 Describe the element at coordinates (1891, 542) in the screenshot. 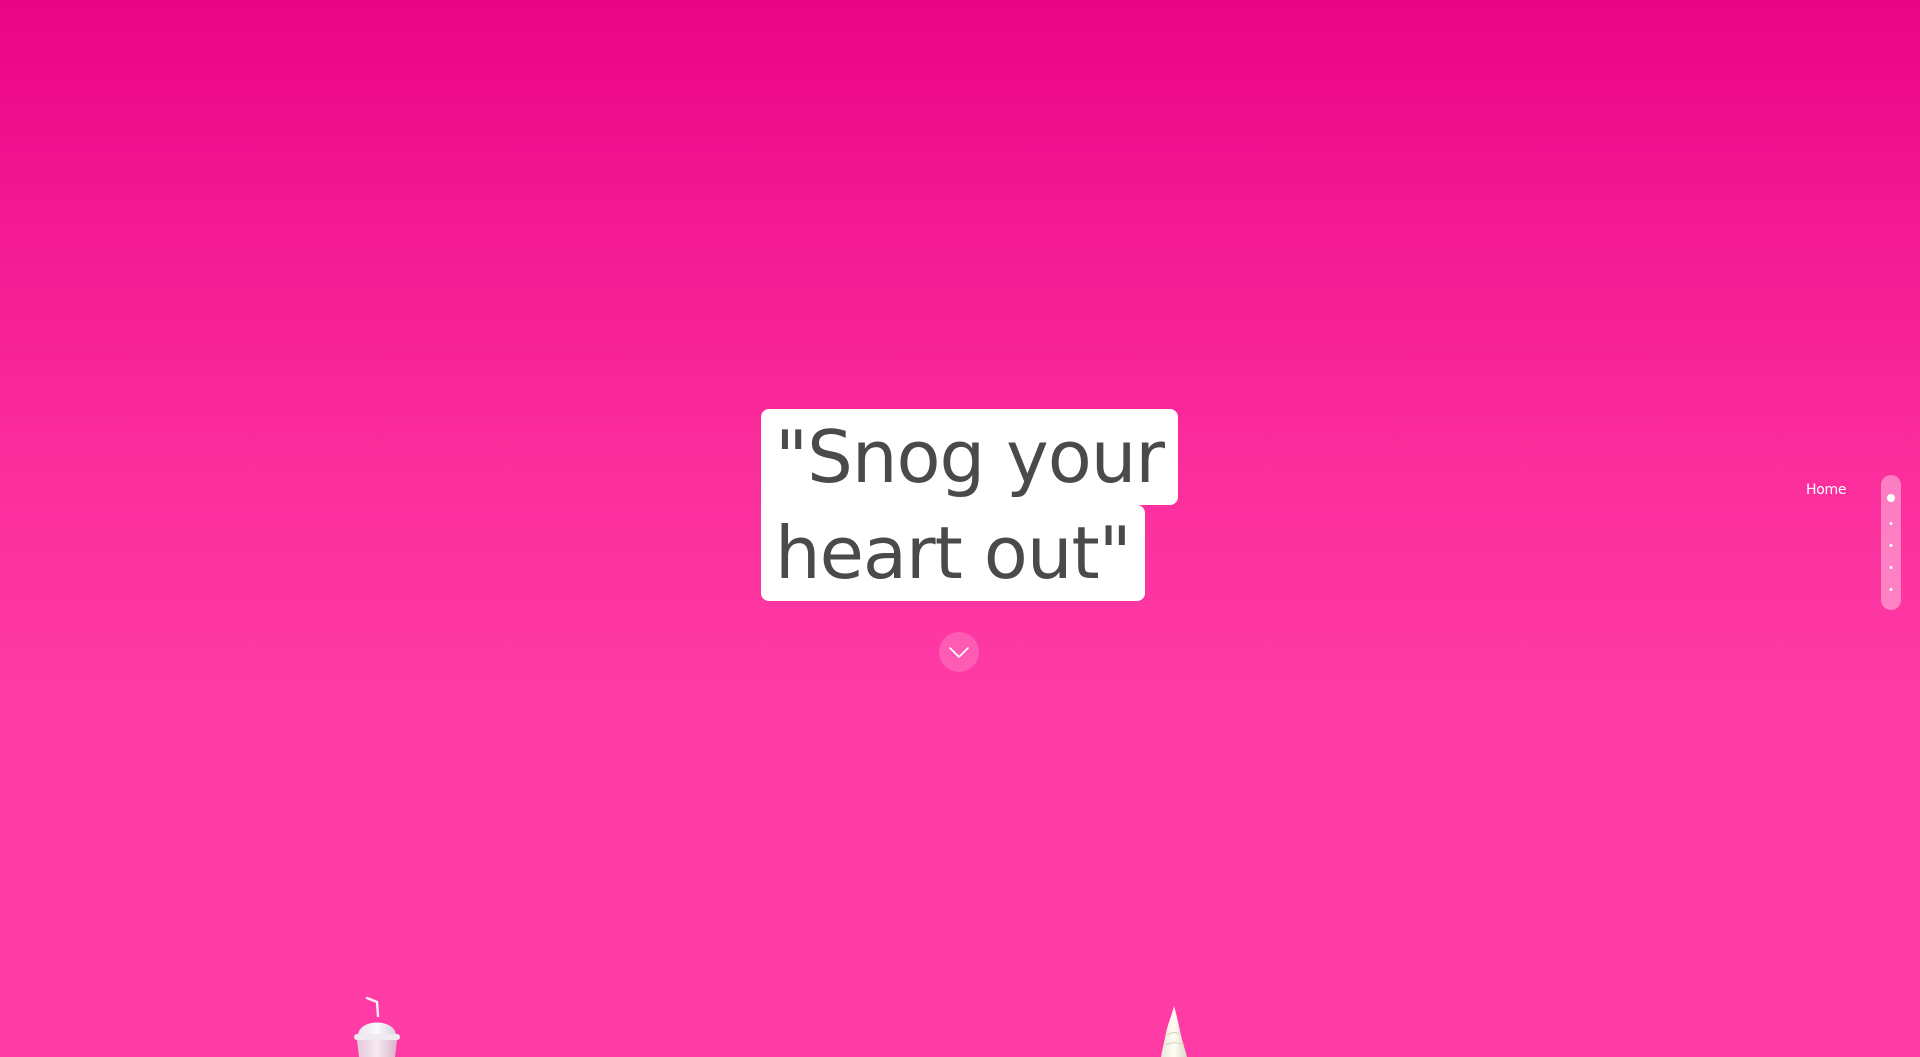

I see `side-dot-nav` at that location.